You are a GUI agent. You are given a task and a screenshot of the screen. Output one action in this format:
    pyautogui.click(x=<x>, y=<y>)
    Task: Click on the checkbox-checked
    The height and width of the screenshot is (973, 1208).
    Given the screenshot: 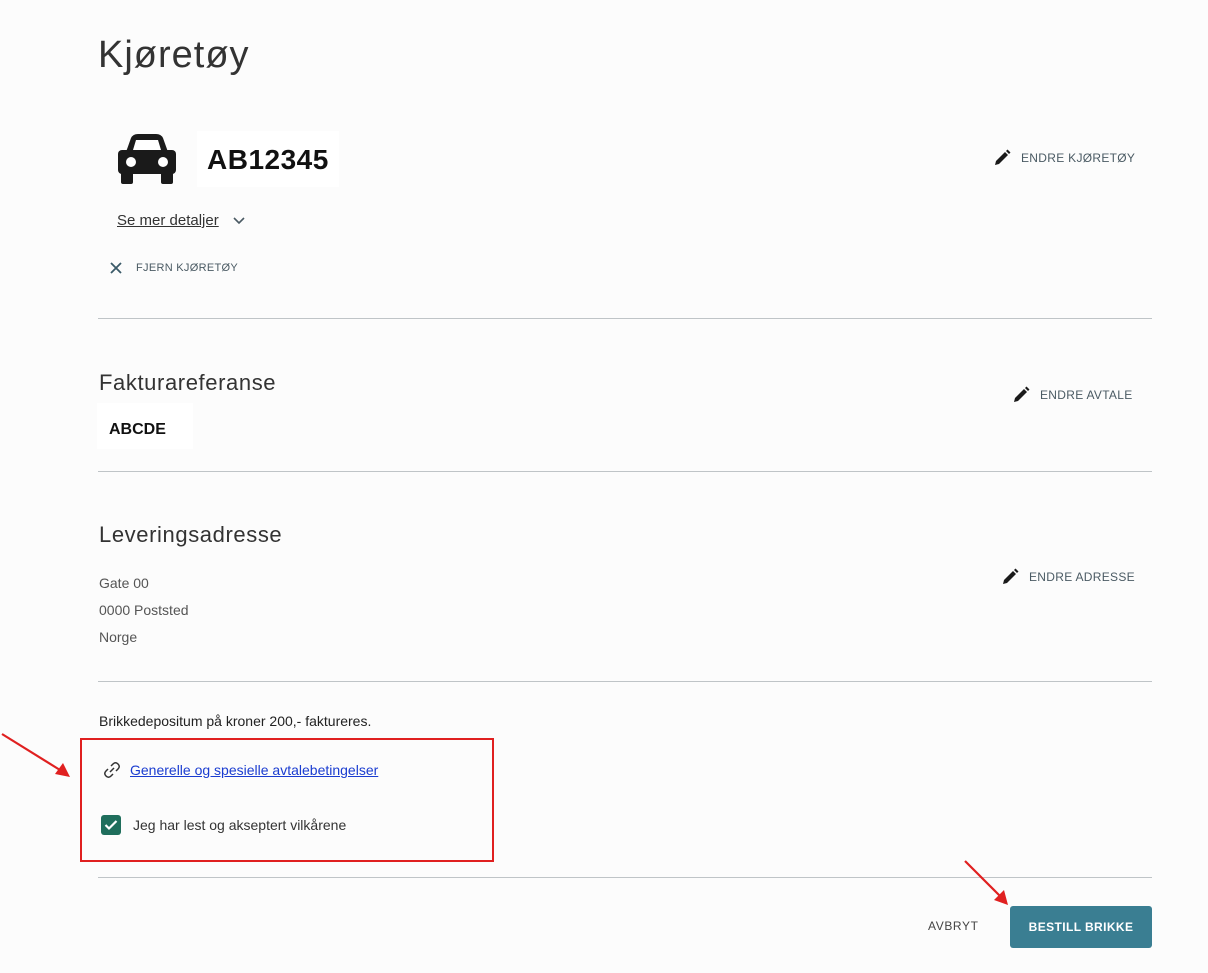 What is the action you would take?
    pyautogui.click(x=111, y=825)
    